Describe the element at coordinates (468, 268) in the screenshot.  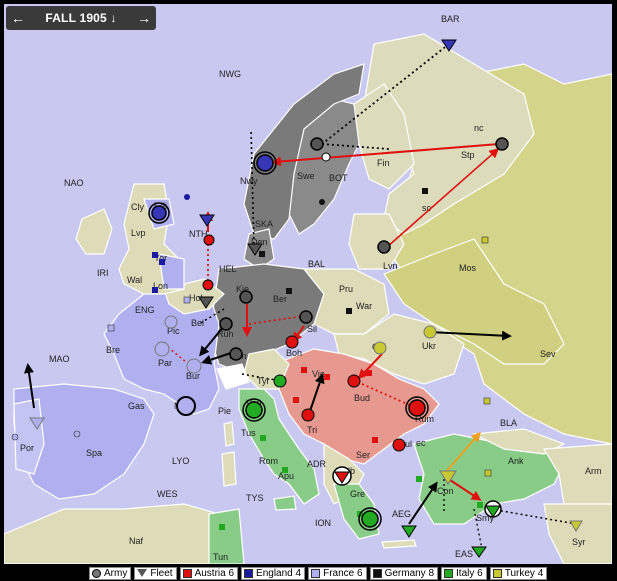
I see `land-label-mos: Mos` at that location.